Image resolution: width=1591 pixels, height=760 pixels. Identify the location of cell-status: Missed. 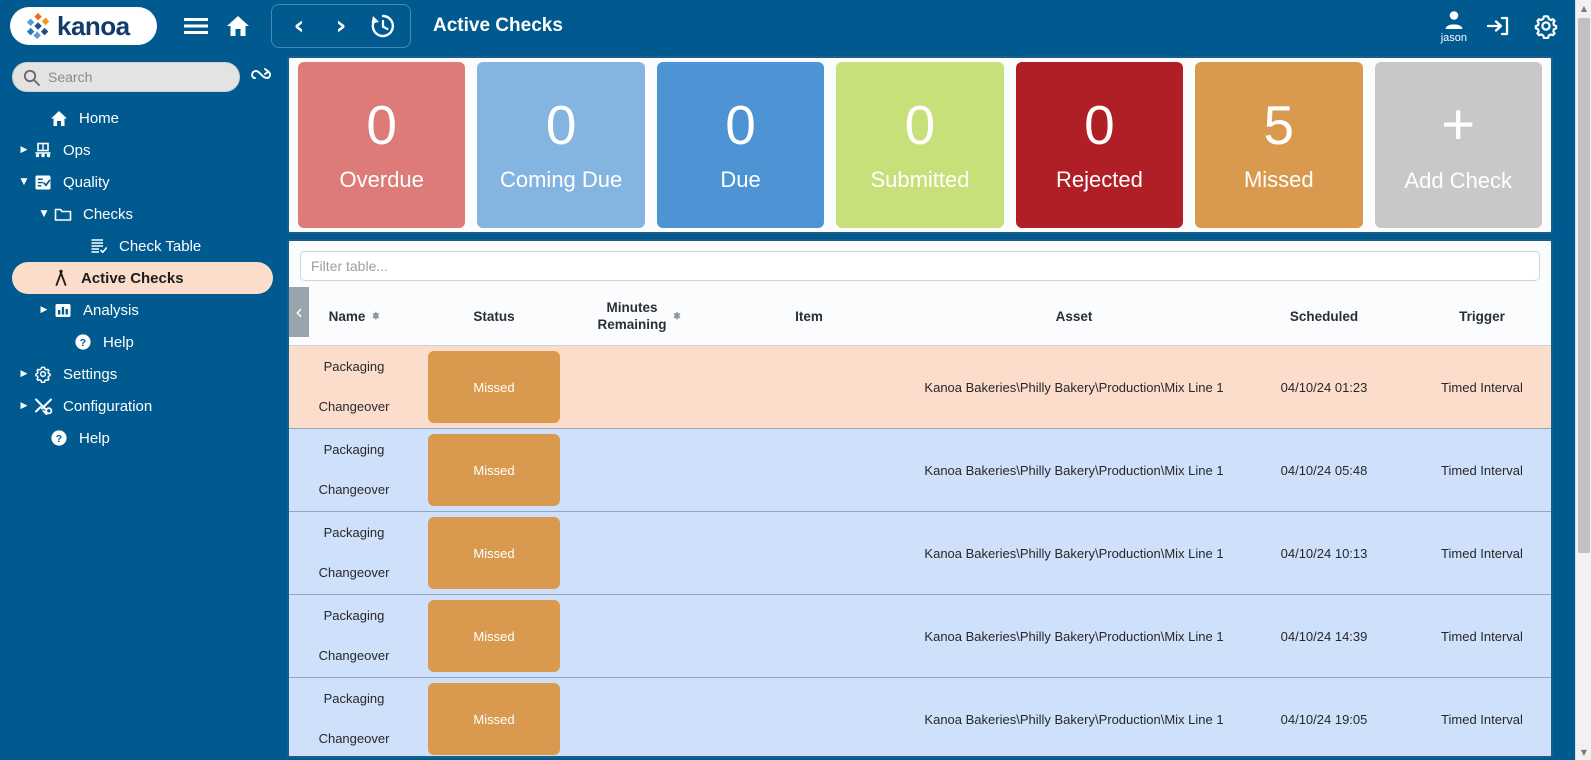
(494, 387).